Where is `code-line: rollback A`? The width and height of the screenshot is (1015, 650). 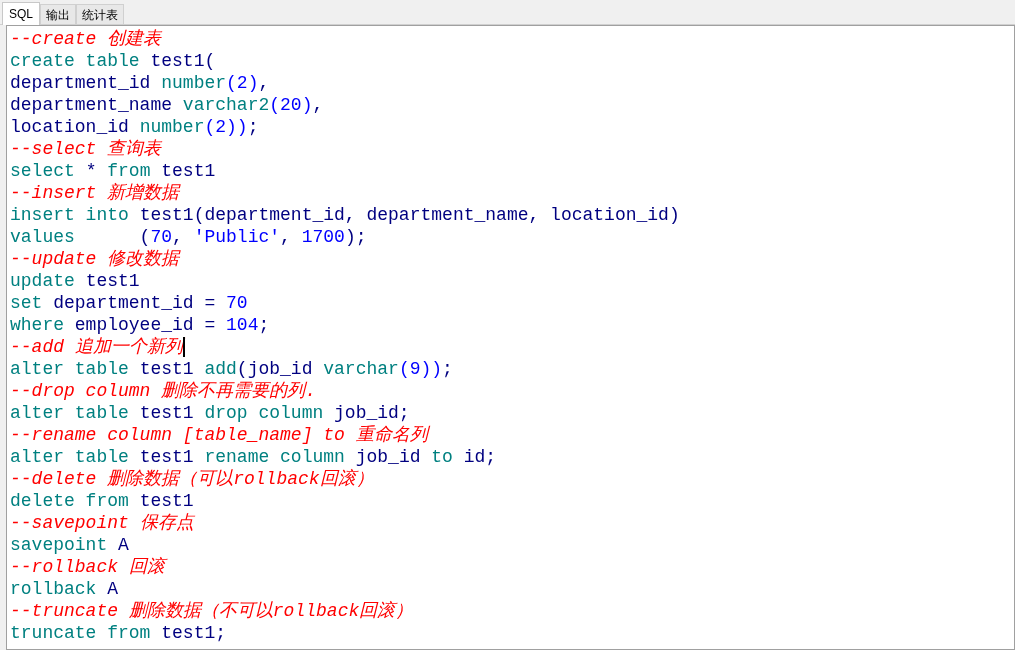
code-line: rollback A is located at coordinates (64, 589).